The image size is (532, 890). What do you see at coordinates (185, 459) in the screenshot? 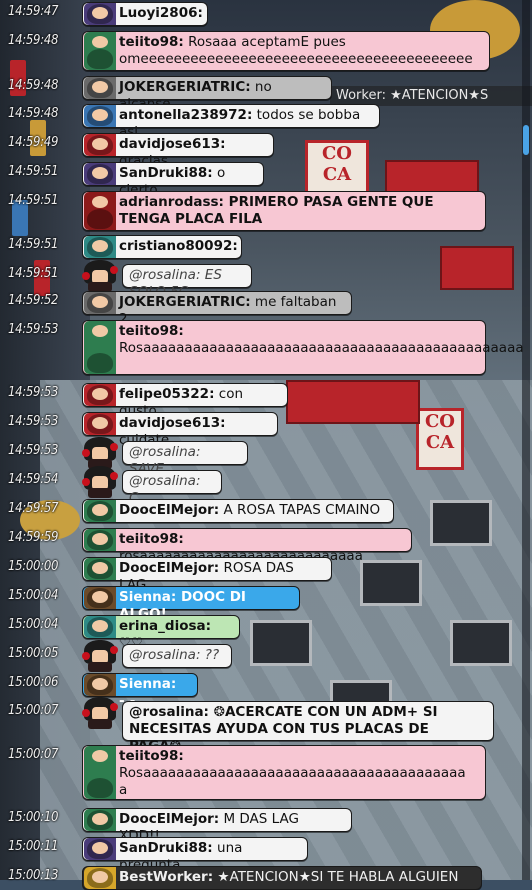
I see `whisper-bubble: @rosalina: SAVE` at bounding box center [185, 459].